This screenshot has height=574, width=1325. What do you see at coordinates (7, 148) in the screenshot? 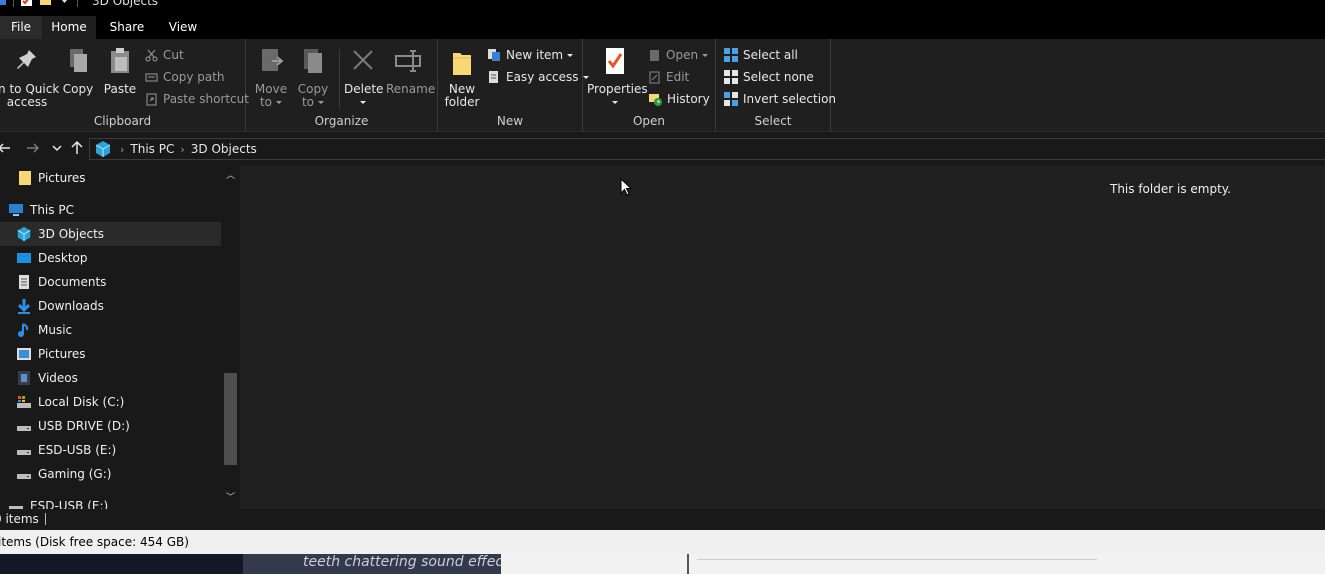
I see `back-arrow-icon` at bounding box center [7, 148].